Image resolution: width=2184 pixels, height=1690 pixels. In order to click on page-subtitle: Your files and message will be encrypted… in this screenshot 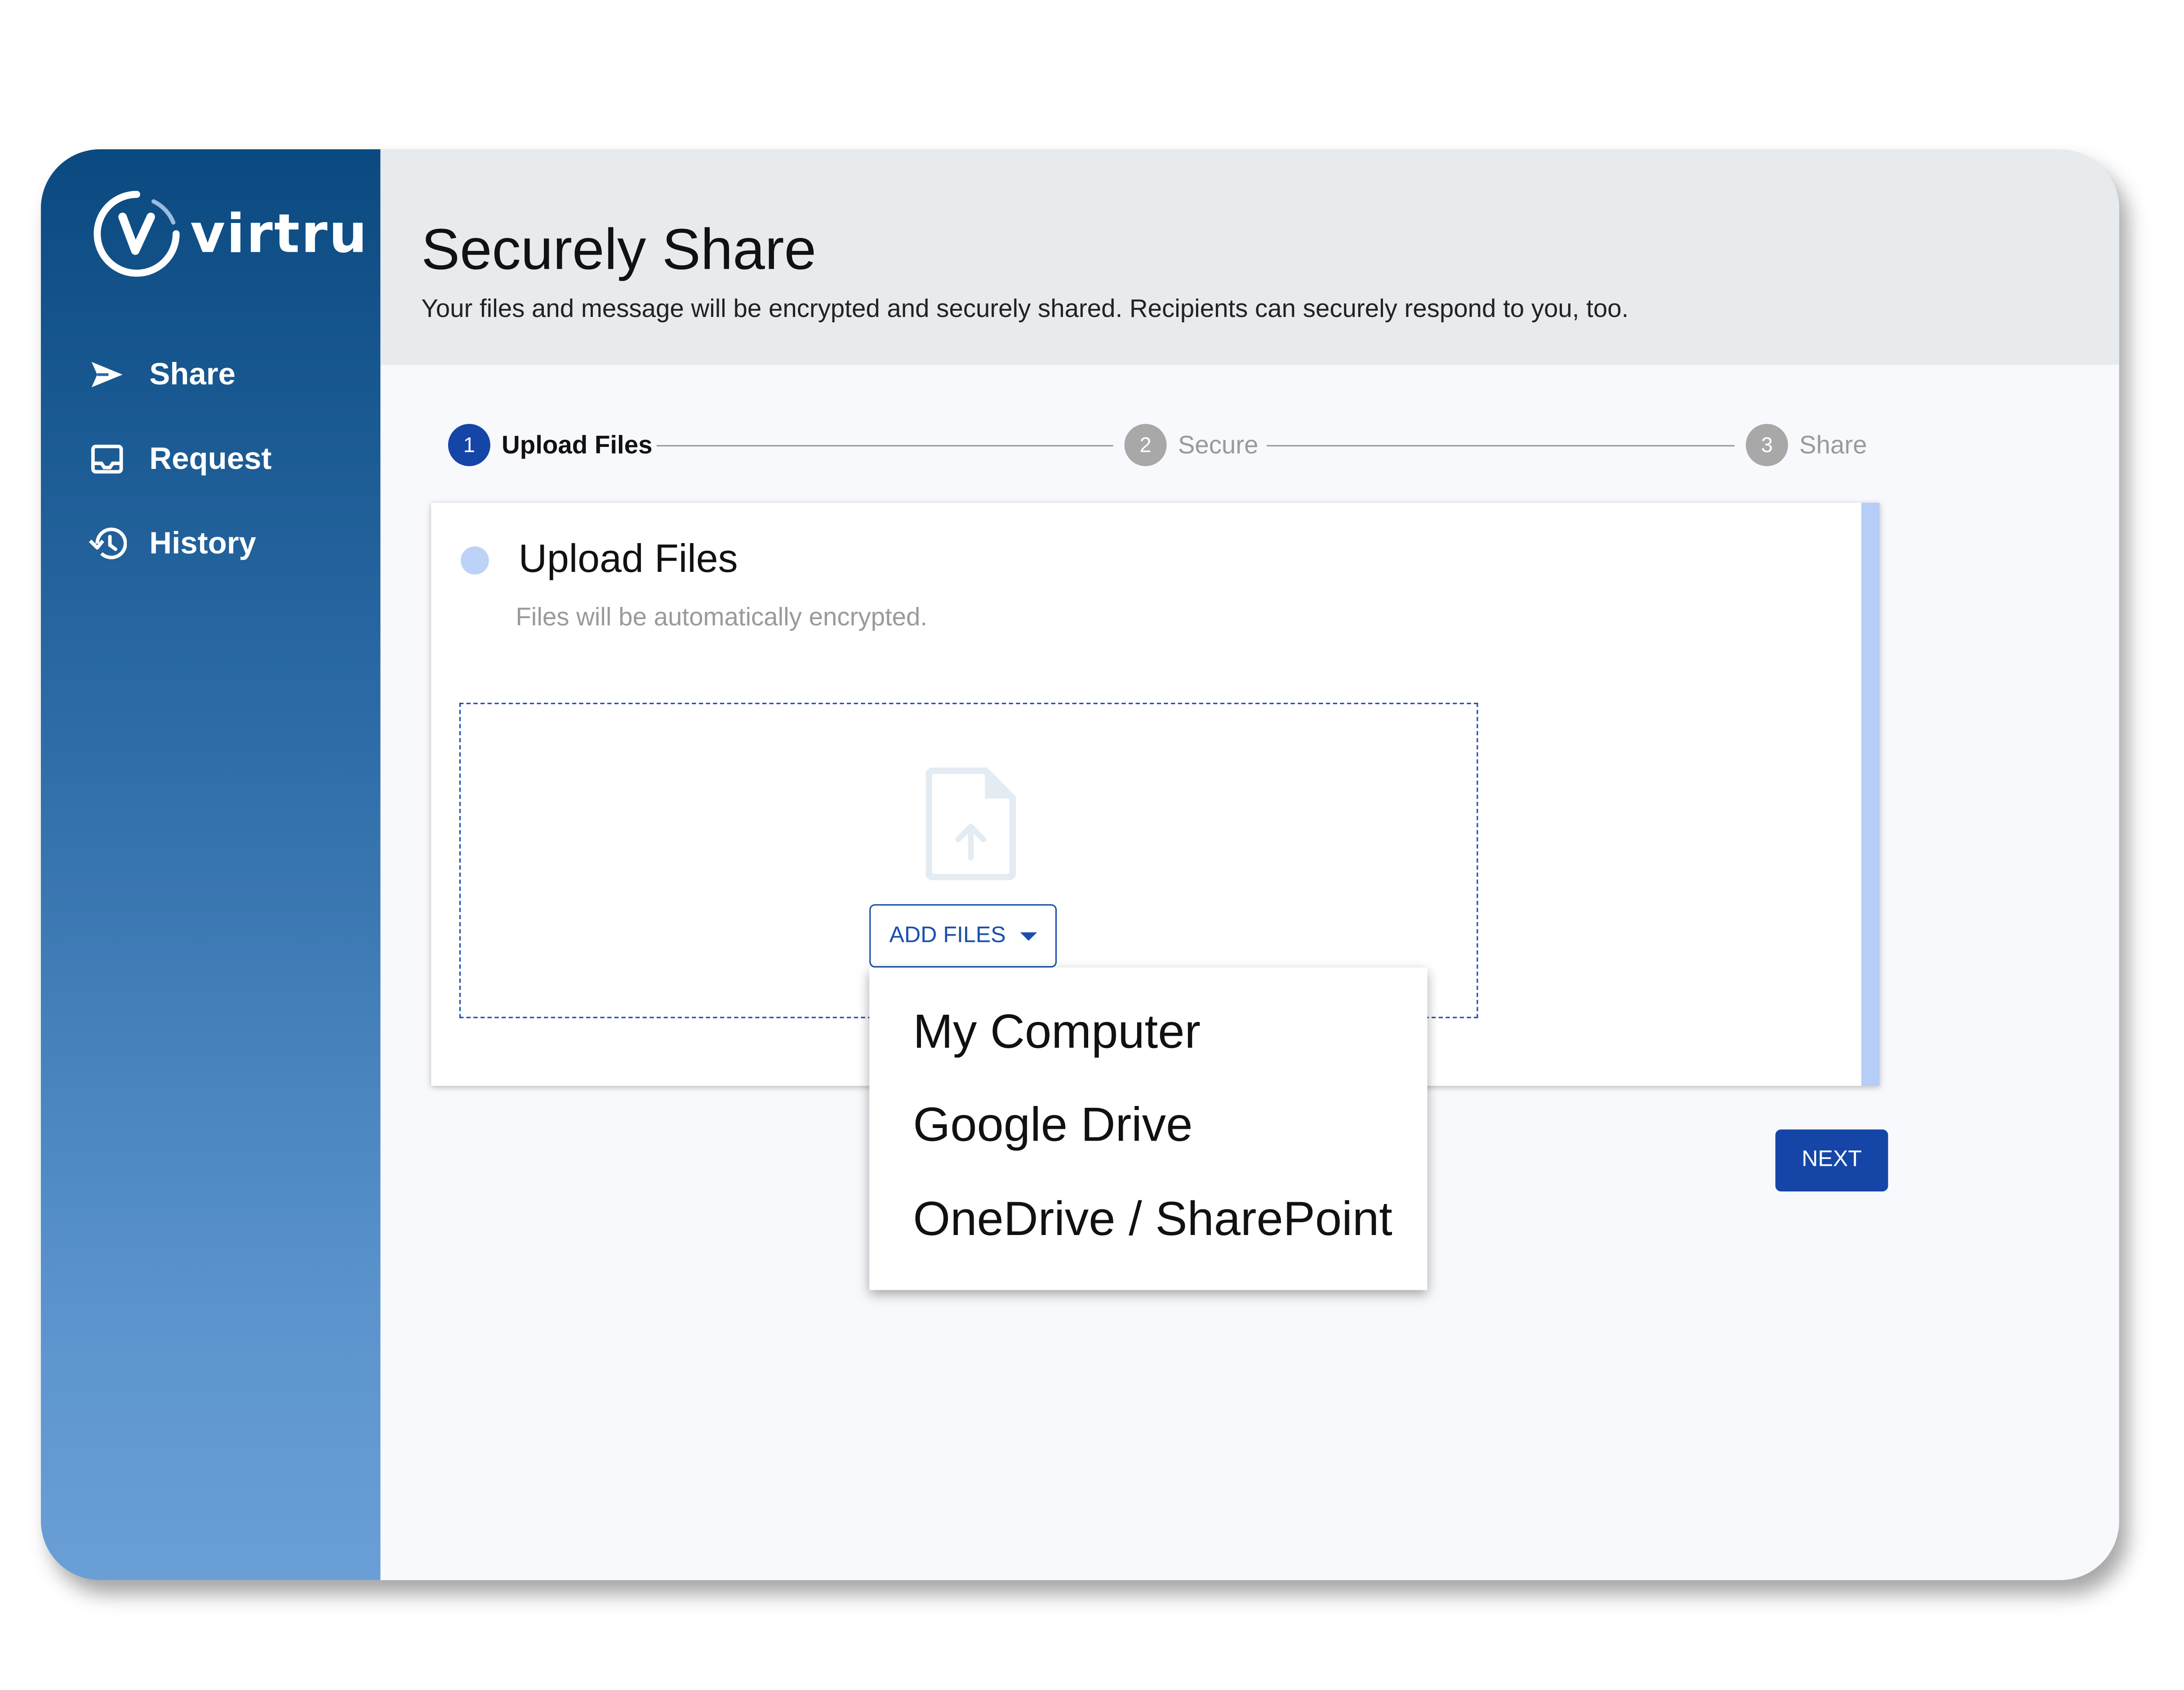, I will do `click(1025, 308)`.